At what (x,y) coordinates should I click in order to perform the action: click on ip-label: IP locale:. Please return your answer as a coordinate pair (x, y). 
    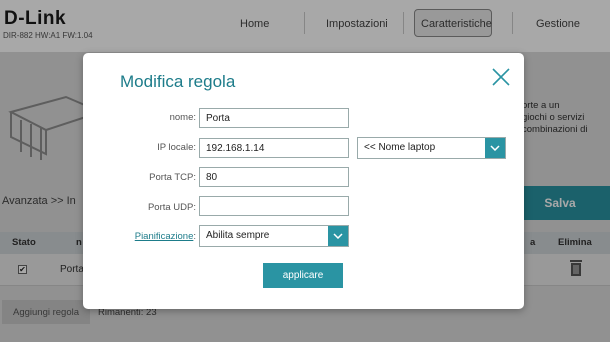
    Looking at the image, I should click on (176, 147).